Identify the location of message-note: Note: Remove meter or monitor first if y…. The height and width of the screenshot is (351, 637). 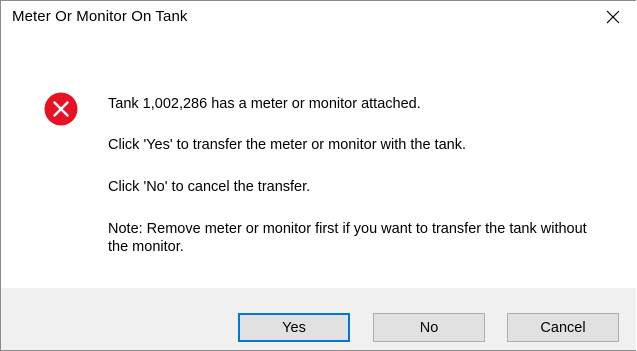
(347, 238).